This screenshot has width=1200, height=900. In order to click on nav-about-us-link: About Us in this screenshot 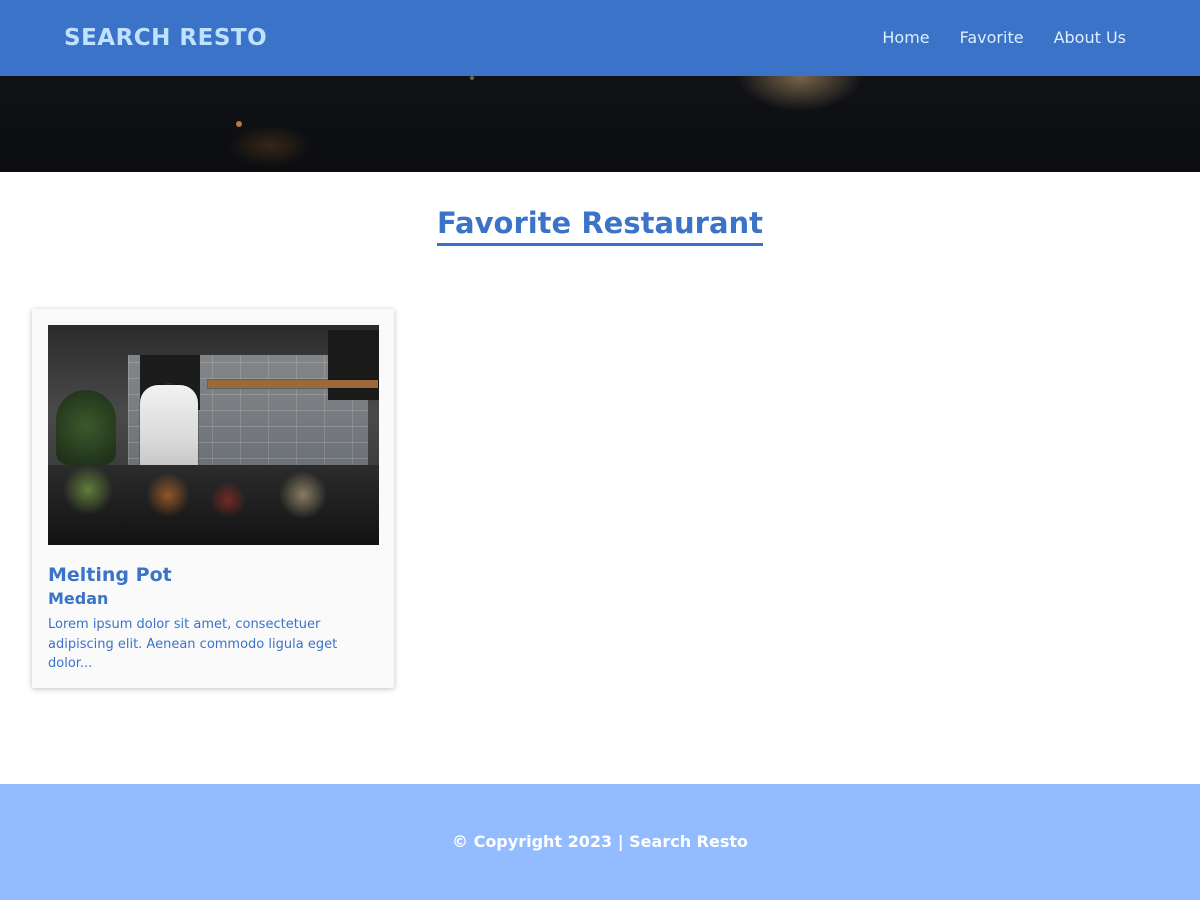, I will do `click(1090, 38)`.